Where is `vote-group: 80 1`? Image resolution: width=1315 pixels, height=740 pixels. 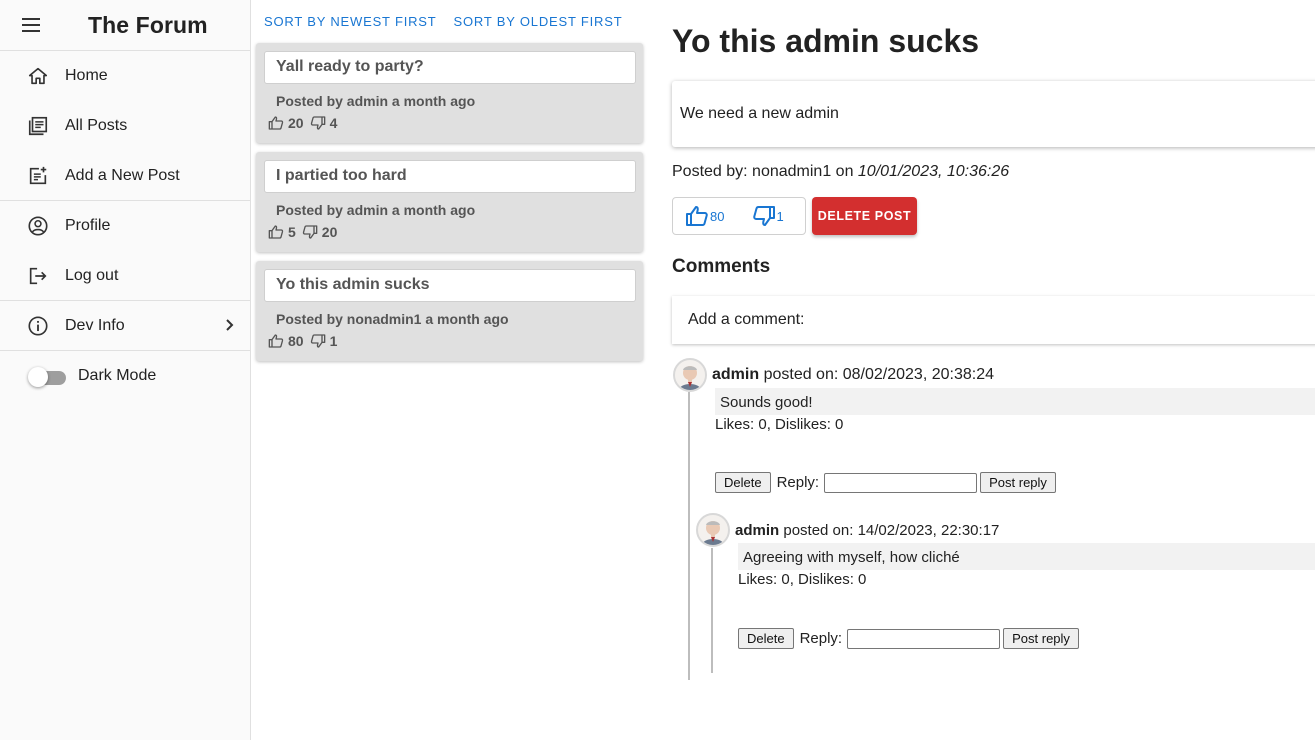
vote-group: 80 1 is located at coordinates (739, 216).